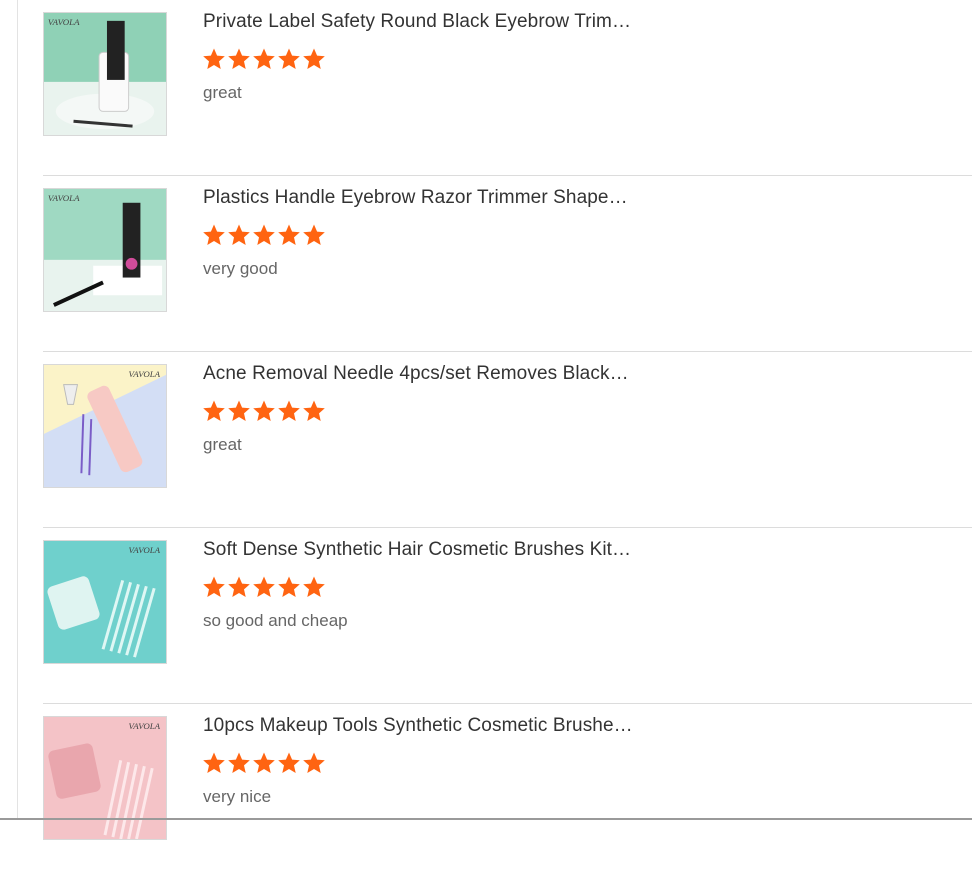 This screenshot has width=972, height=880. I want to click on acne-needle-set-image: VAVOLA, so click(105, 426).